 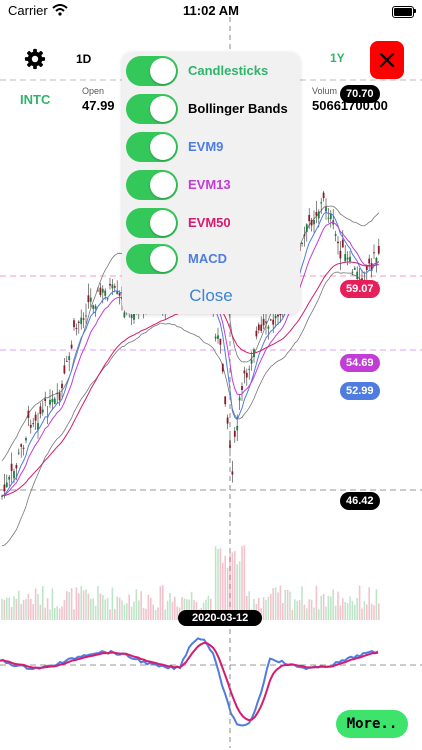 What do you see at coordinates (98, 105) in the screenshot?
I see `open-value: 47.99` at bounding box center [98, 105].